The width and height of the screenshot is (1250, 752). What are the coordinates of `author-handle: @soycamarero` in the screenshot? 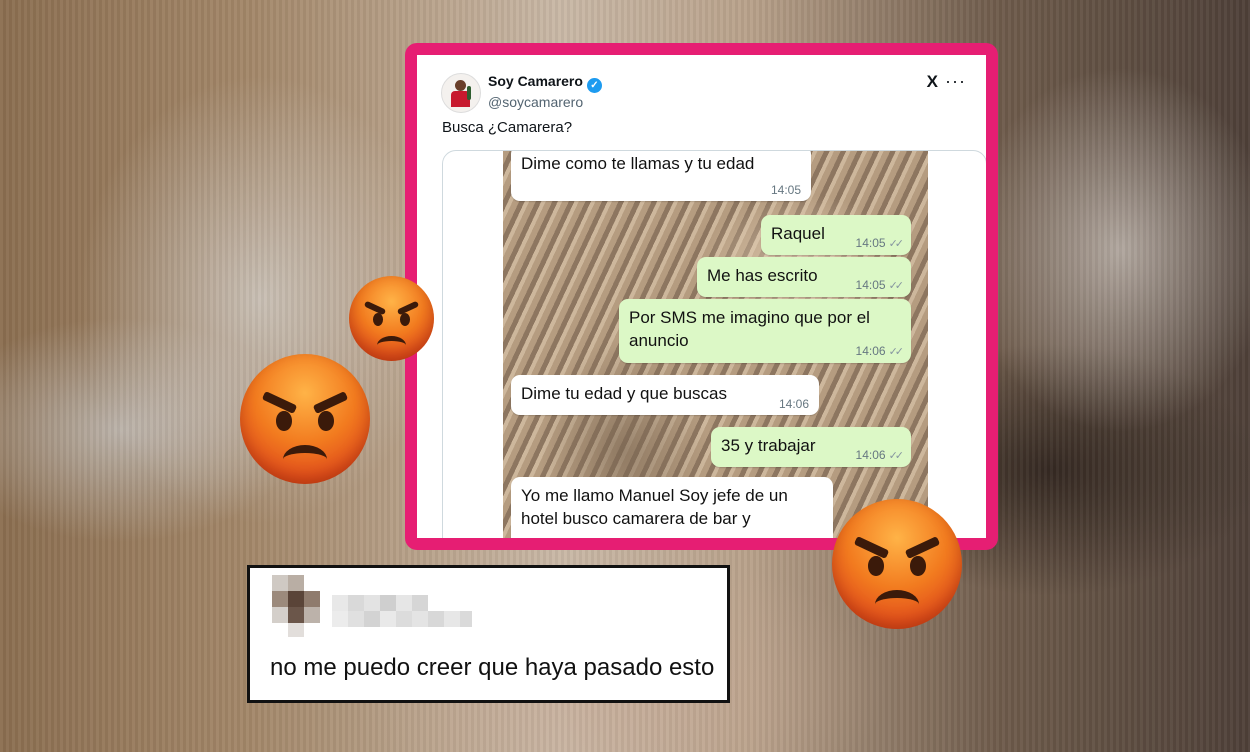 It's located at (535, 102).